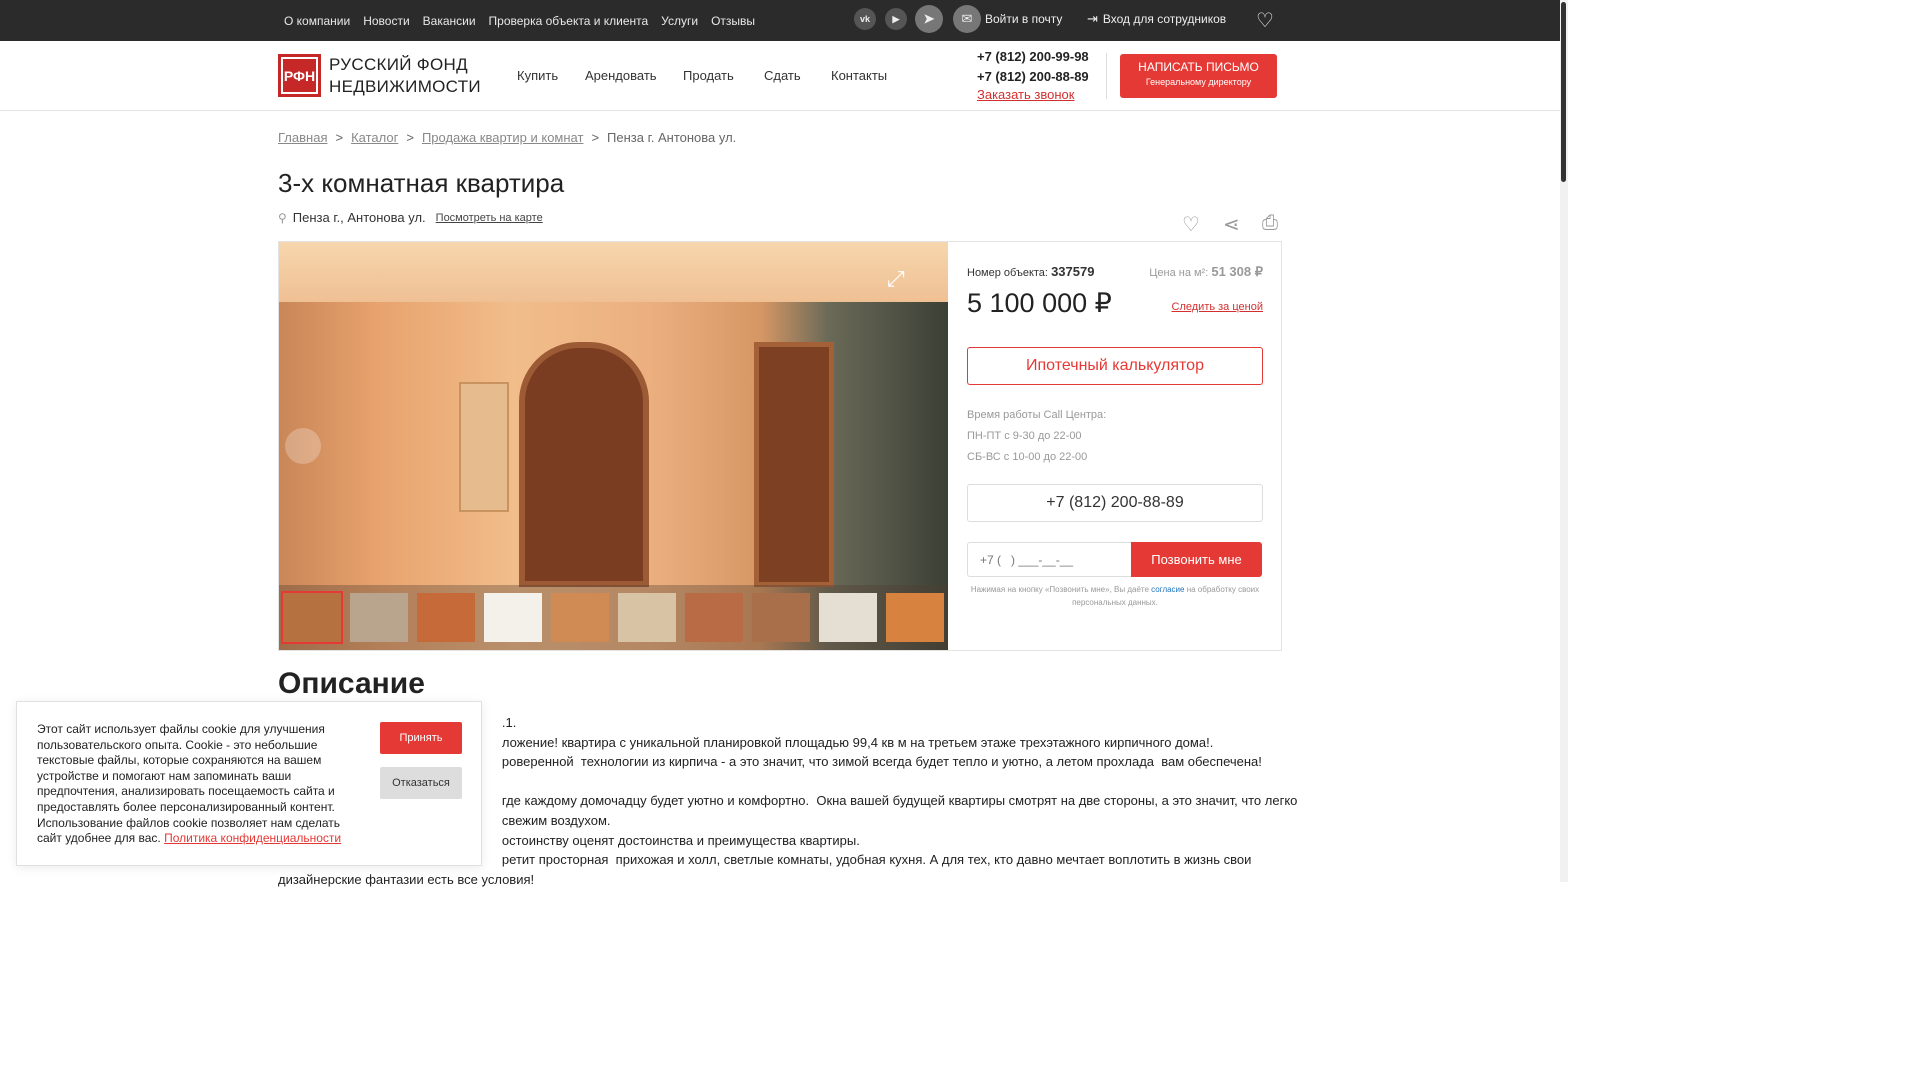 This screenshot has width=1920, height=1080. I want to click on photo-door, so click(584, 464).